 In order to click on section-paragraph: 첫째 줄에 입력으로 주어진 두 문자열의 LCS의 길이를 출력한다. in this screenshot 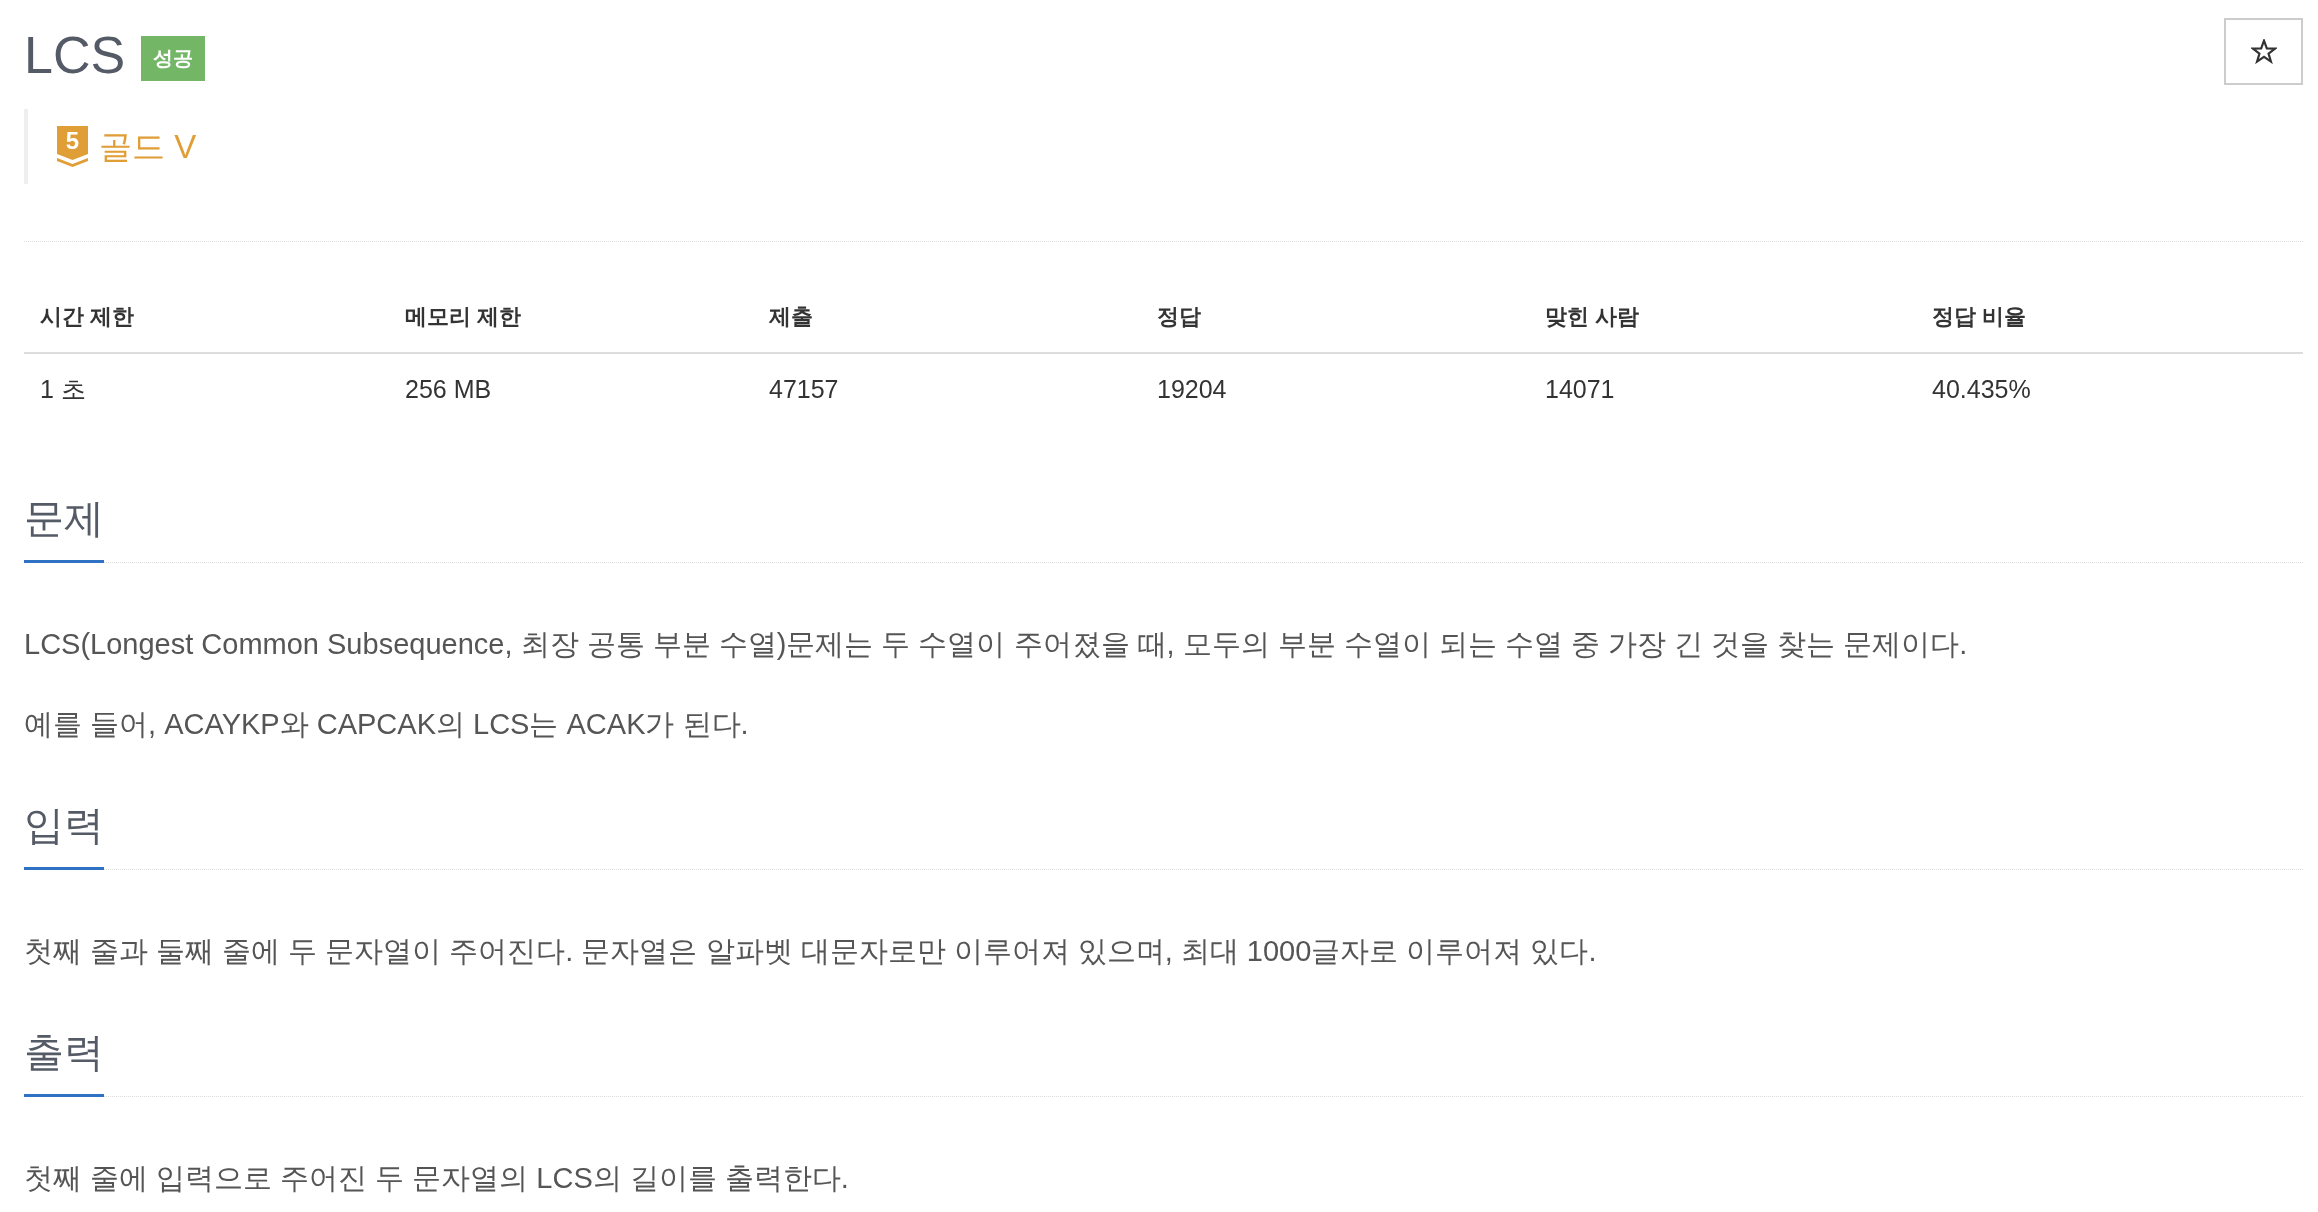, I will do `click(437, 1178)`.